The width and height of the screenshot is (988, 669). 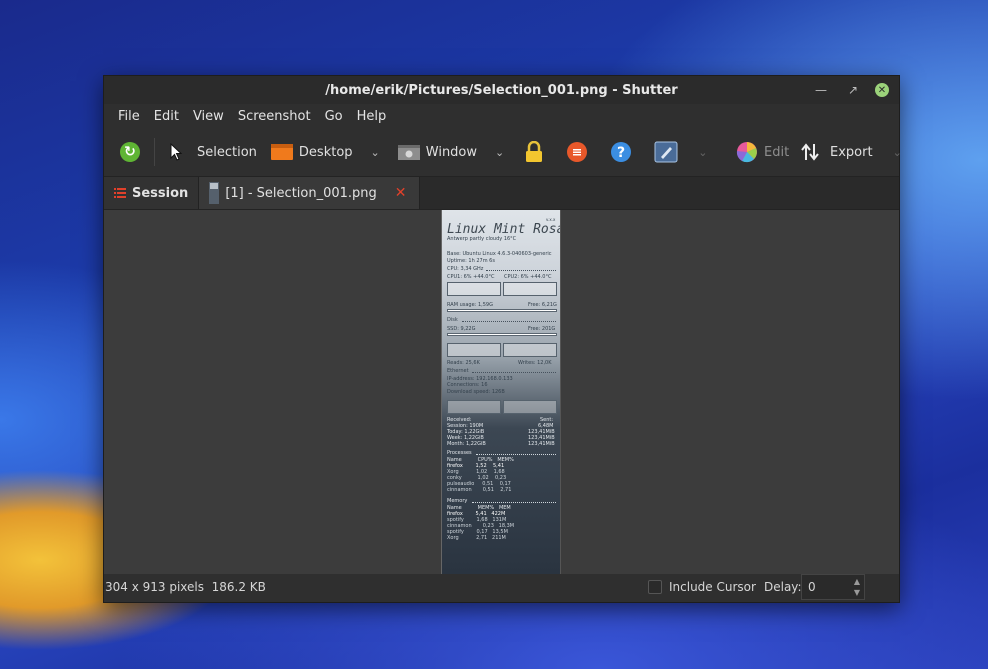 I want to click on pencil-icon, so click(x=666, y=152).